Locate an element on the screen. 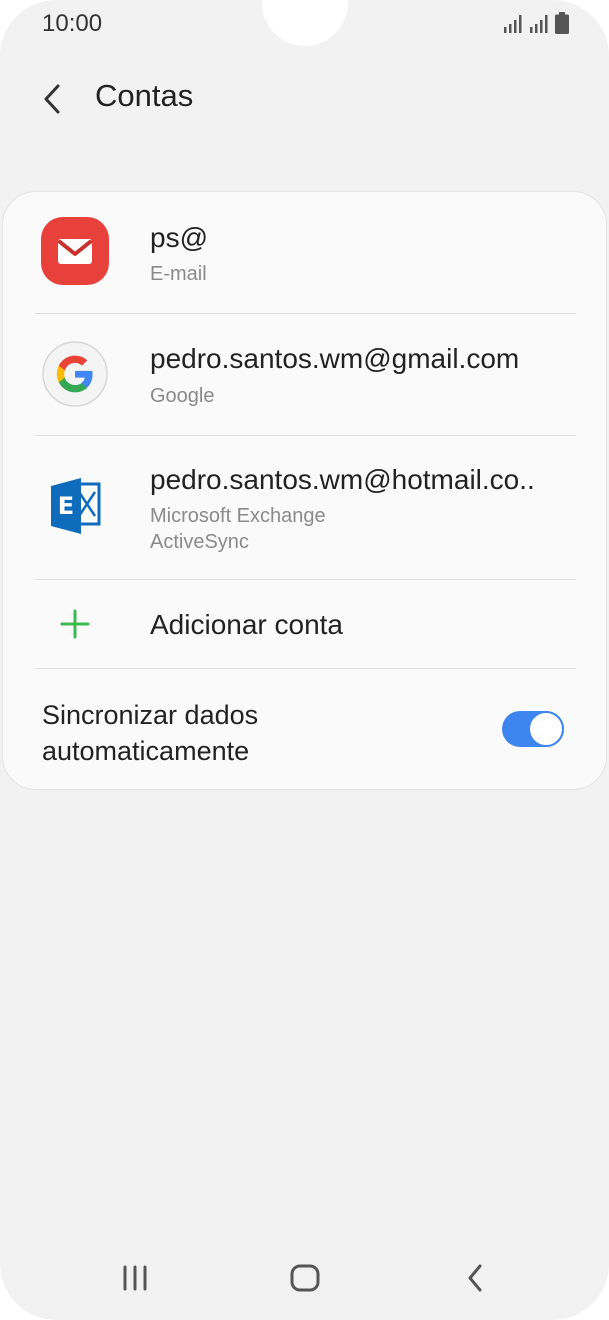 The image size is (609, 1320). back-button is located at coordinates (53, 99).